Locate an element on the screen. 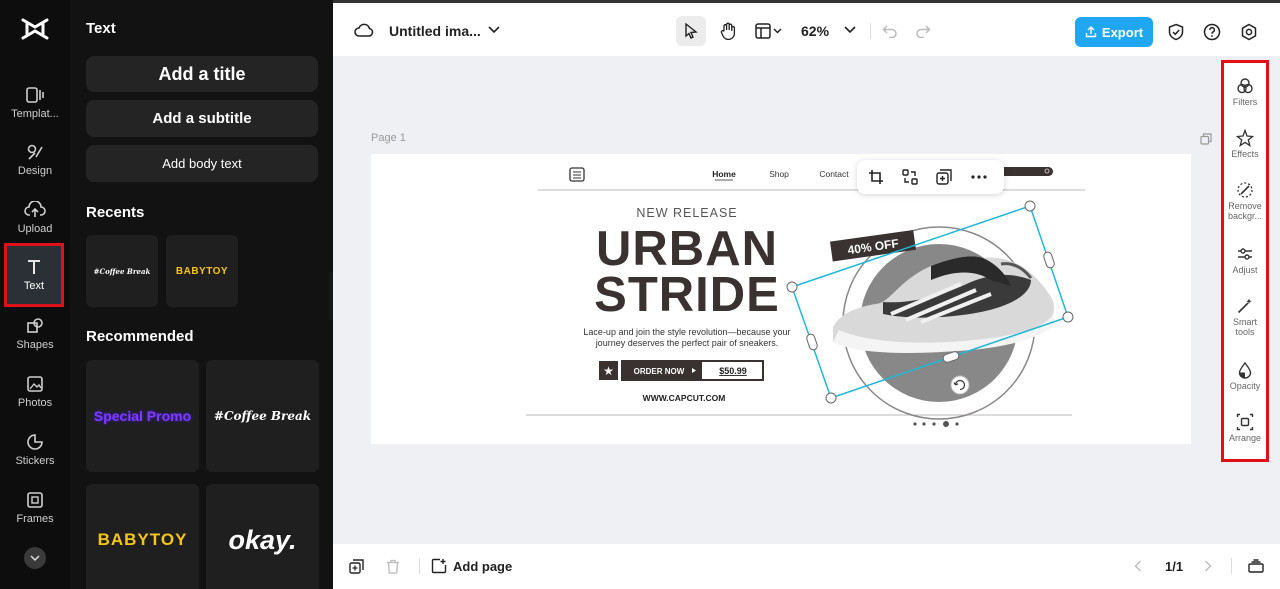 This screenshot has height=589, width=1280. rail-item-shapes: Shapes is located at coordinates (35, 339).